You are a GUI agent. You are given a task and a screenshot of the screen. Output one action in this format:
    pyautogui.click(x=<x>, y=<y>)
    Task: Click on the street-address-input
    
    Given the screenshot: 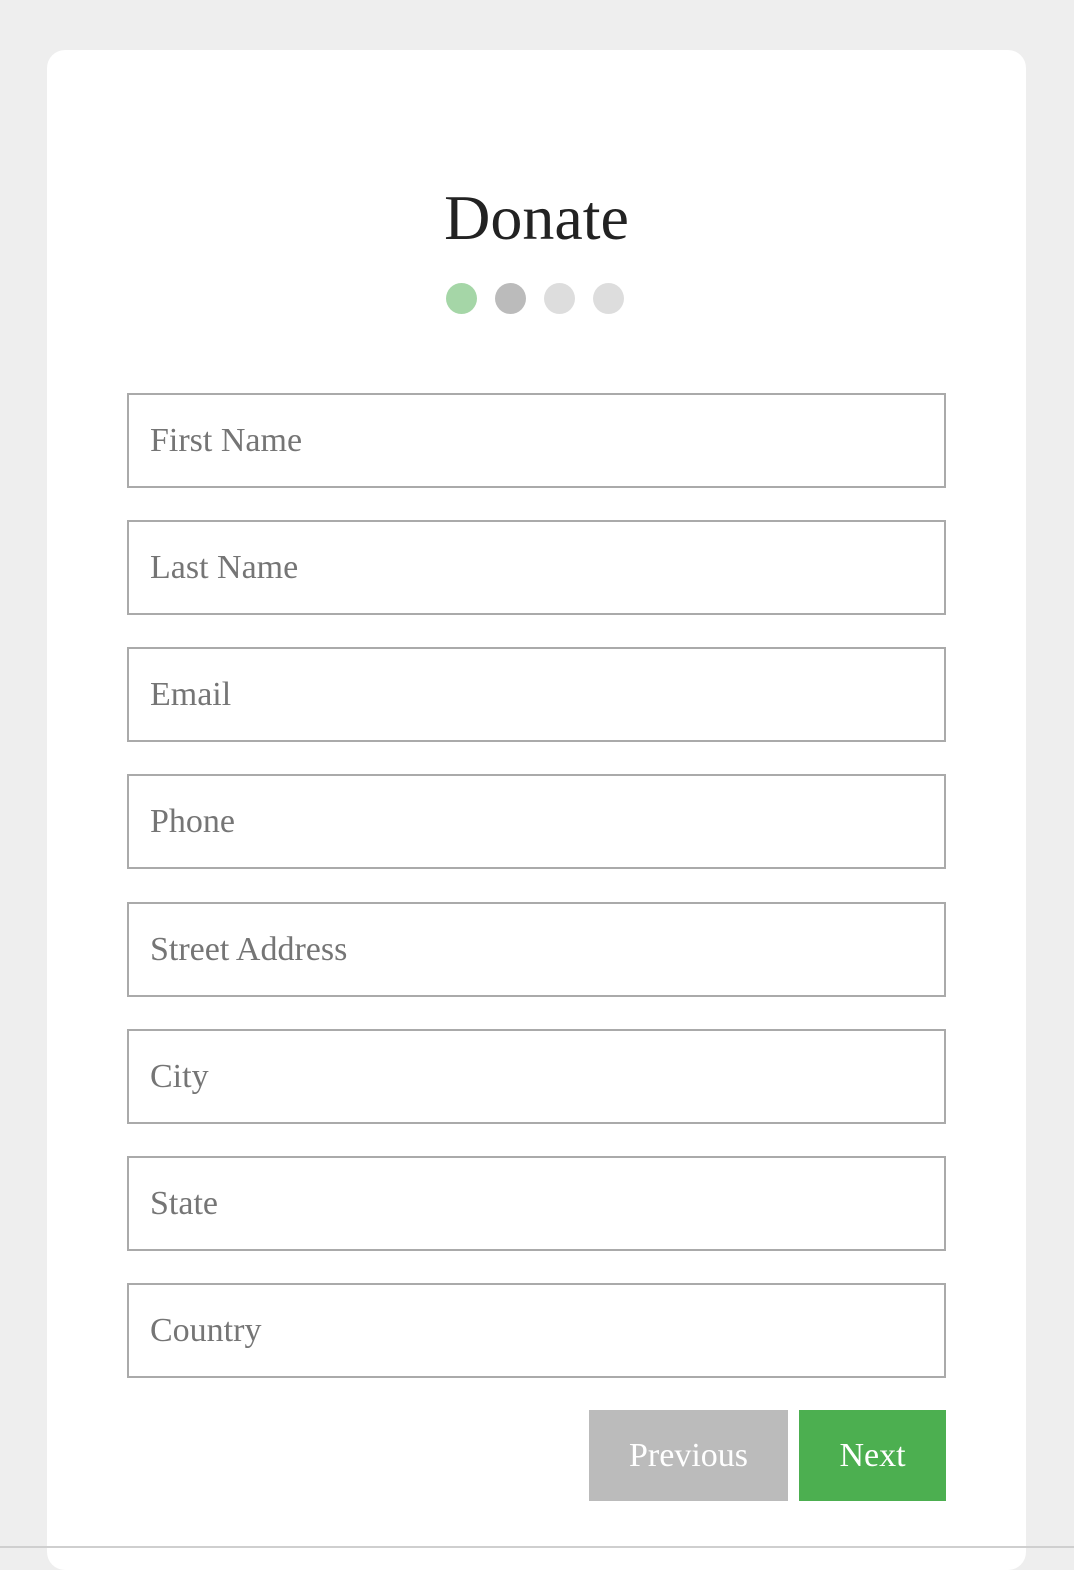 What is the action you would take?
    pyautogui.click(x=536, y=949)
    